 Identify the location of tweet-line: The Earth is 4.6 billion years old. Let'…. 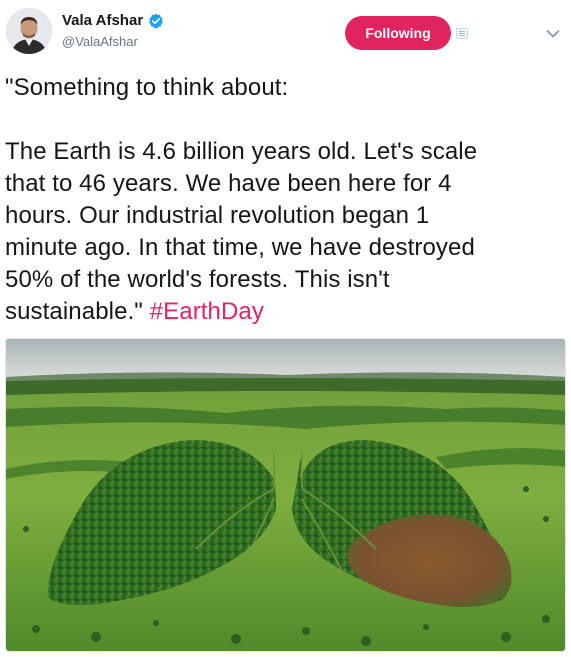
(241, 151).